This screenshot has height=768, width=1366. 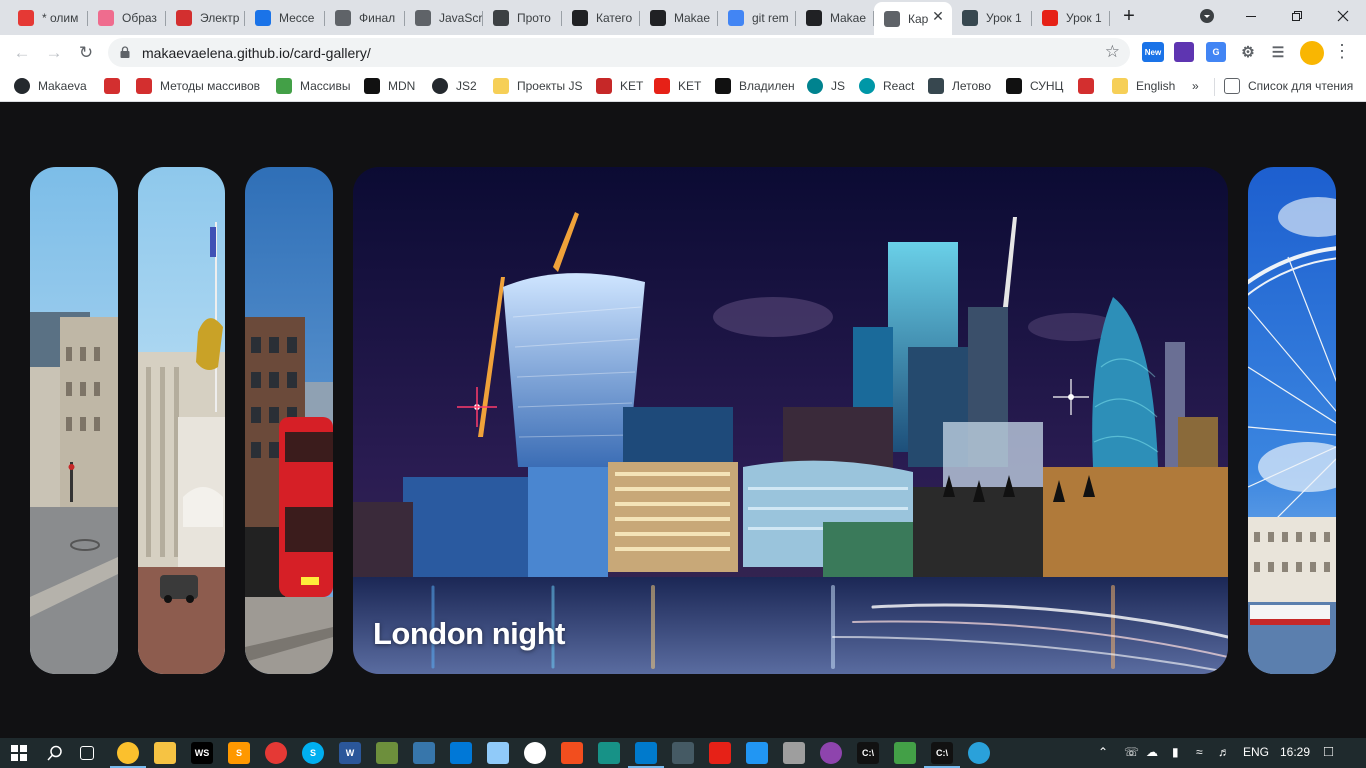 I want to click on browser-tab: JavaScr, so click(x=444, y=17).